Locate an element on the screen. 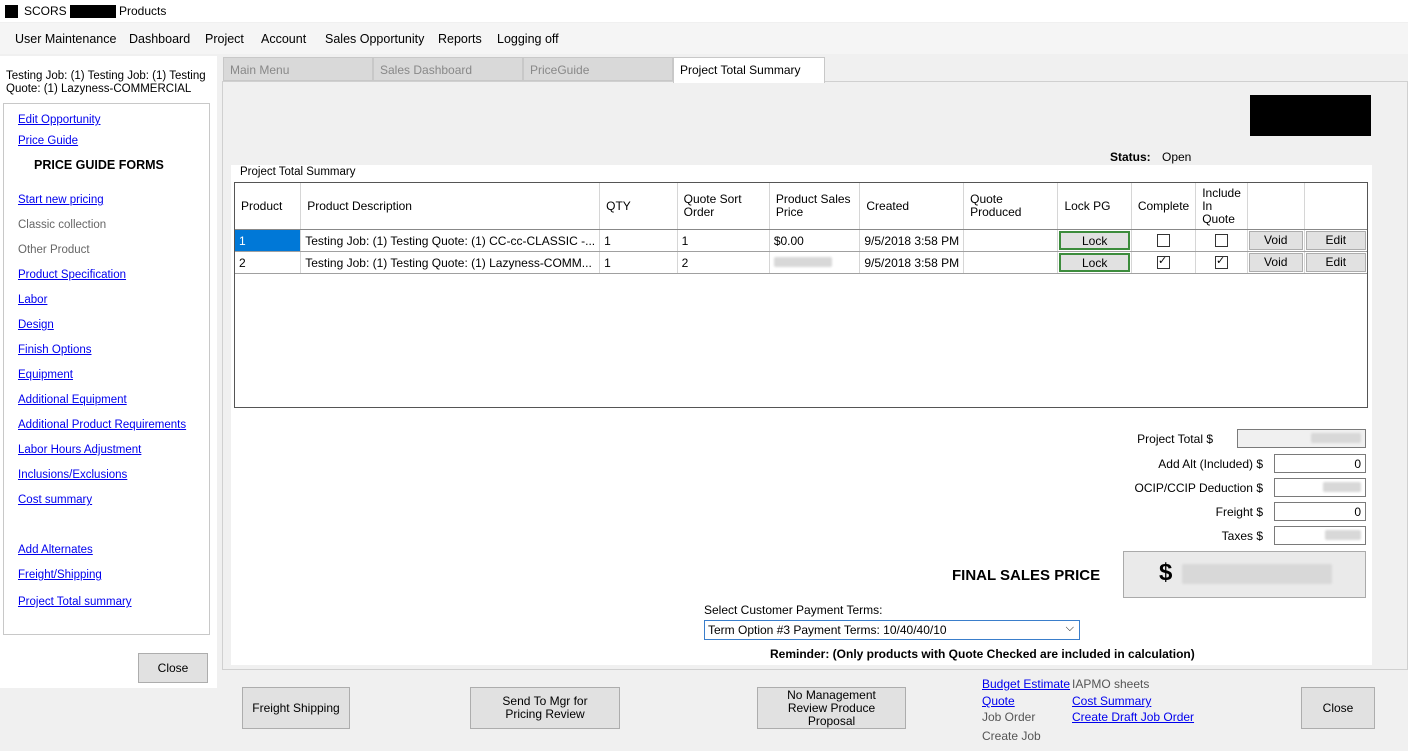 The height and width of the screenshot is (751, 1408). price-guide-link: Price Guide is located at coordinates (48, 141).